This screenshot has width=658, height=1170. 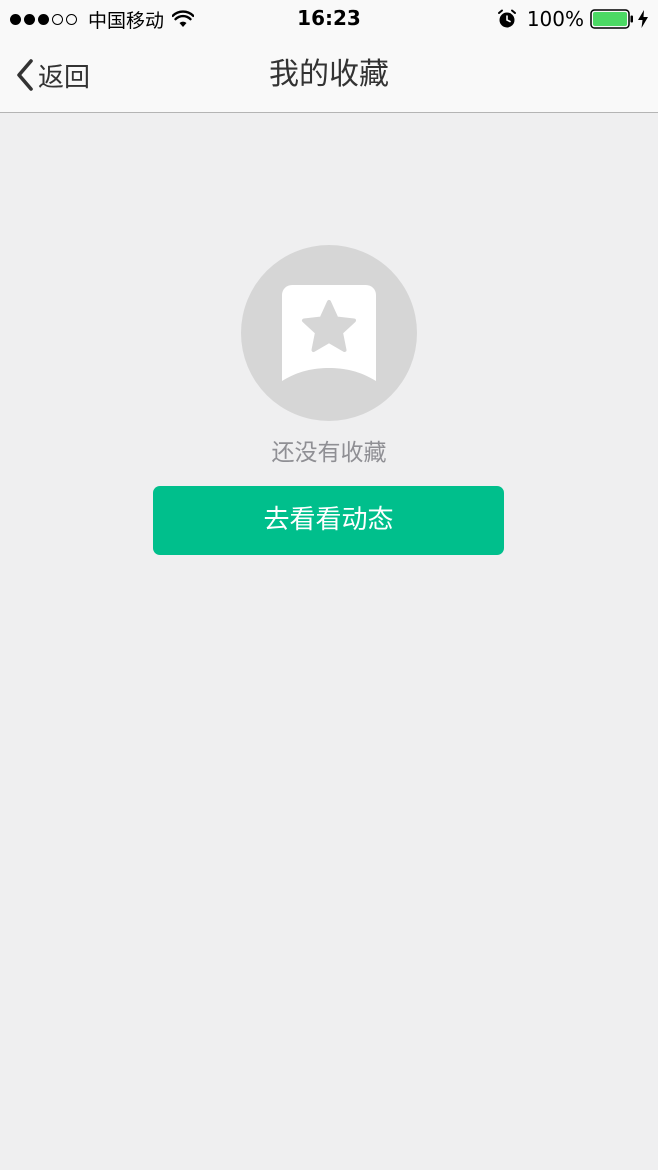 What do you see at coordinates (328, 520) in the screenshot?
I see `view-feed-button: 去看看动态` at bounding box center [328, 520].